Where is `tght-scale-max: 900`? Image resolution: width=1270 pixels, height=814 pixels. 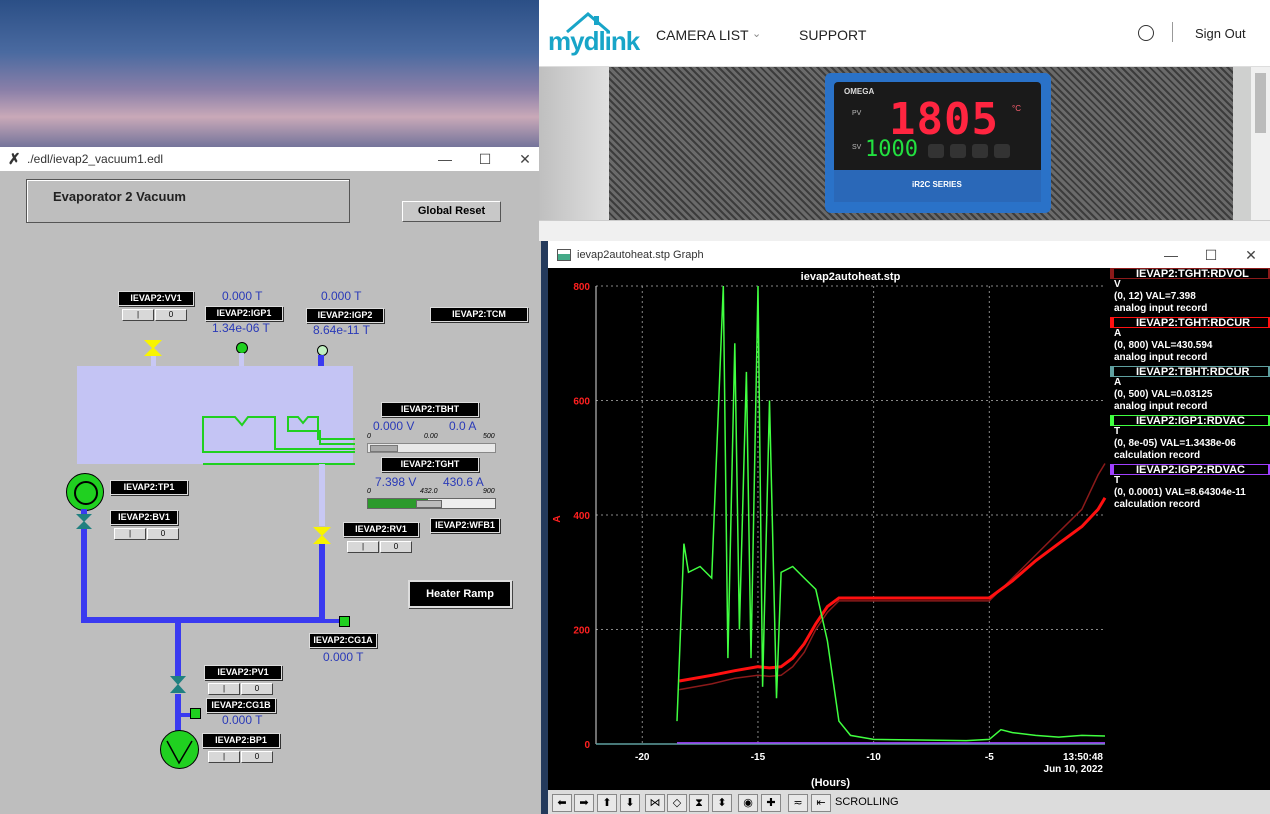
tght-scale-max: 900 is located at coordinates (489, 491).